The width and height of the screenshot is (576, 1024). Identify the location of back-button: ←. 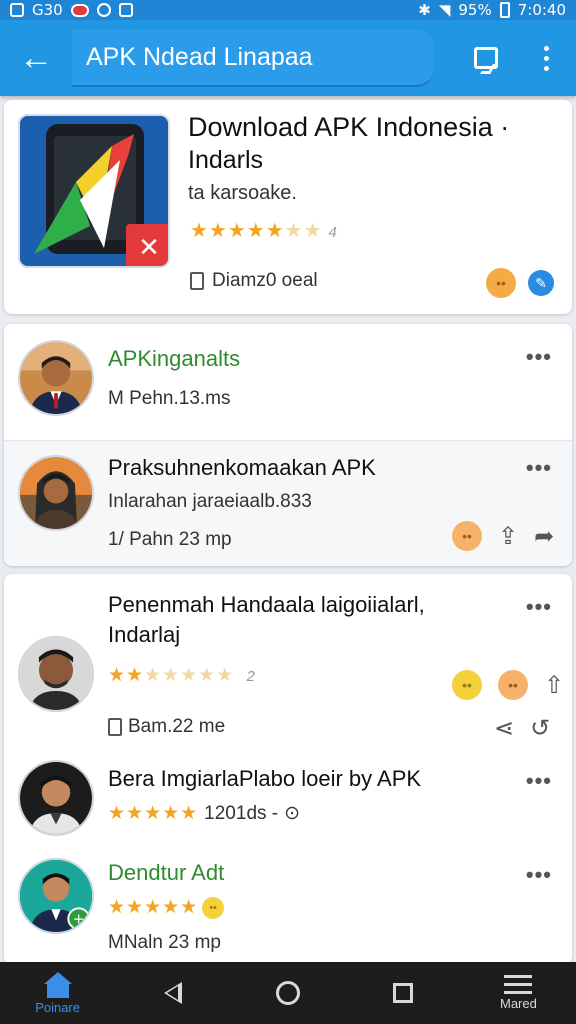
(36, 58).